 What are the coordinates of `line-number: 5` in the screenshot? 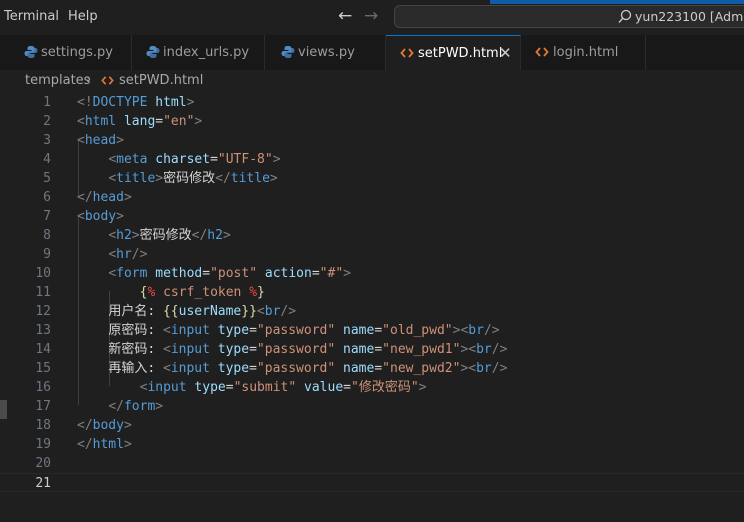 It's located at (47, 178).